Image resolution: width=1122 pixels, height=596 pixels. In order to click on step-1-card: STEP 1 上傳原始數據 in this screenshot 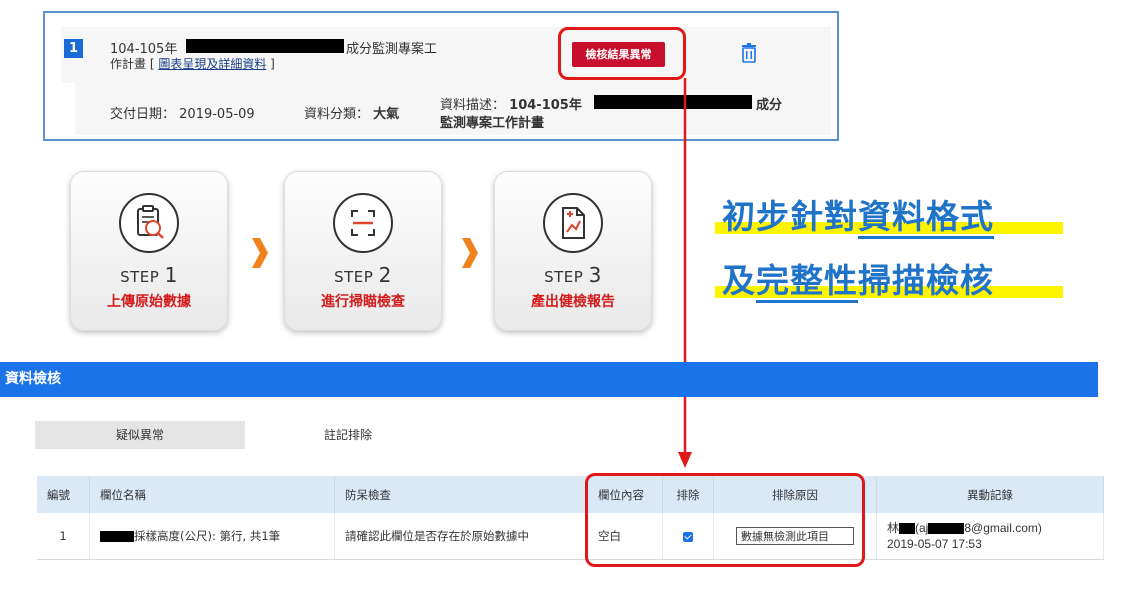, I will do `click(149, 251)`.